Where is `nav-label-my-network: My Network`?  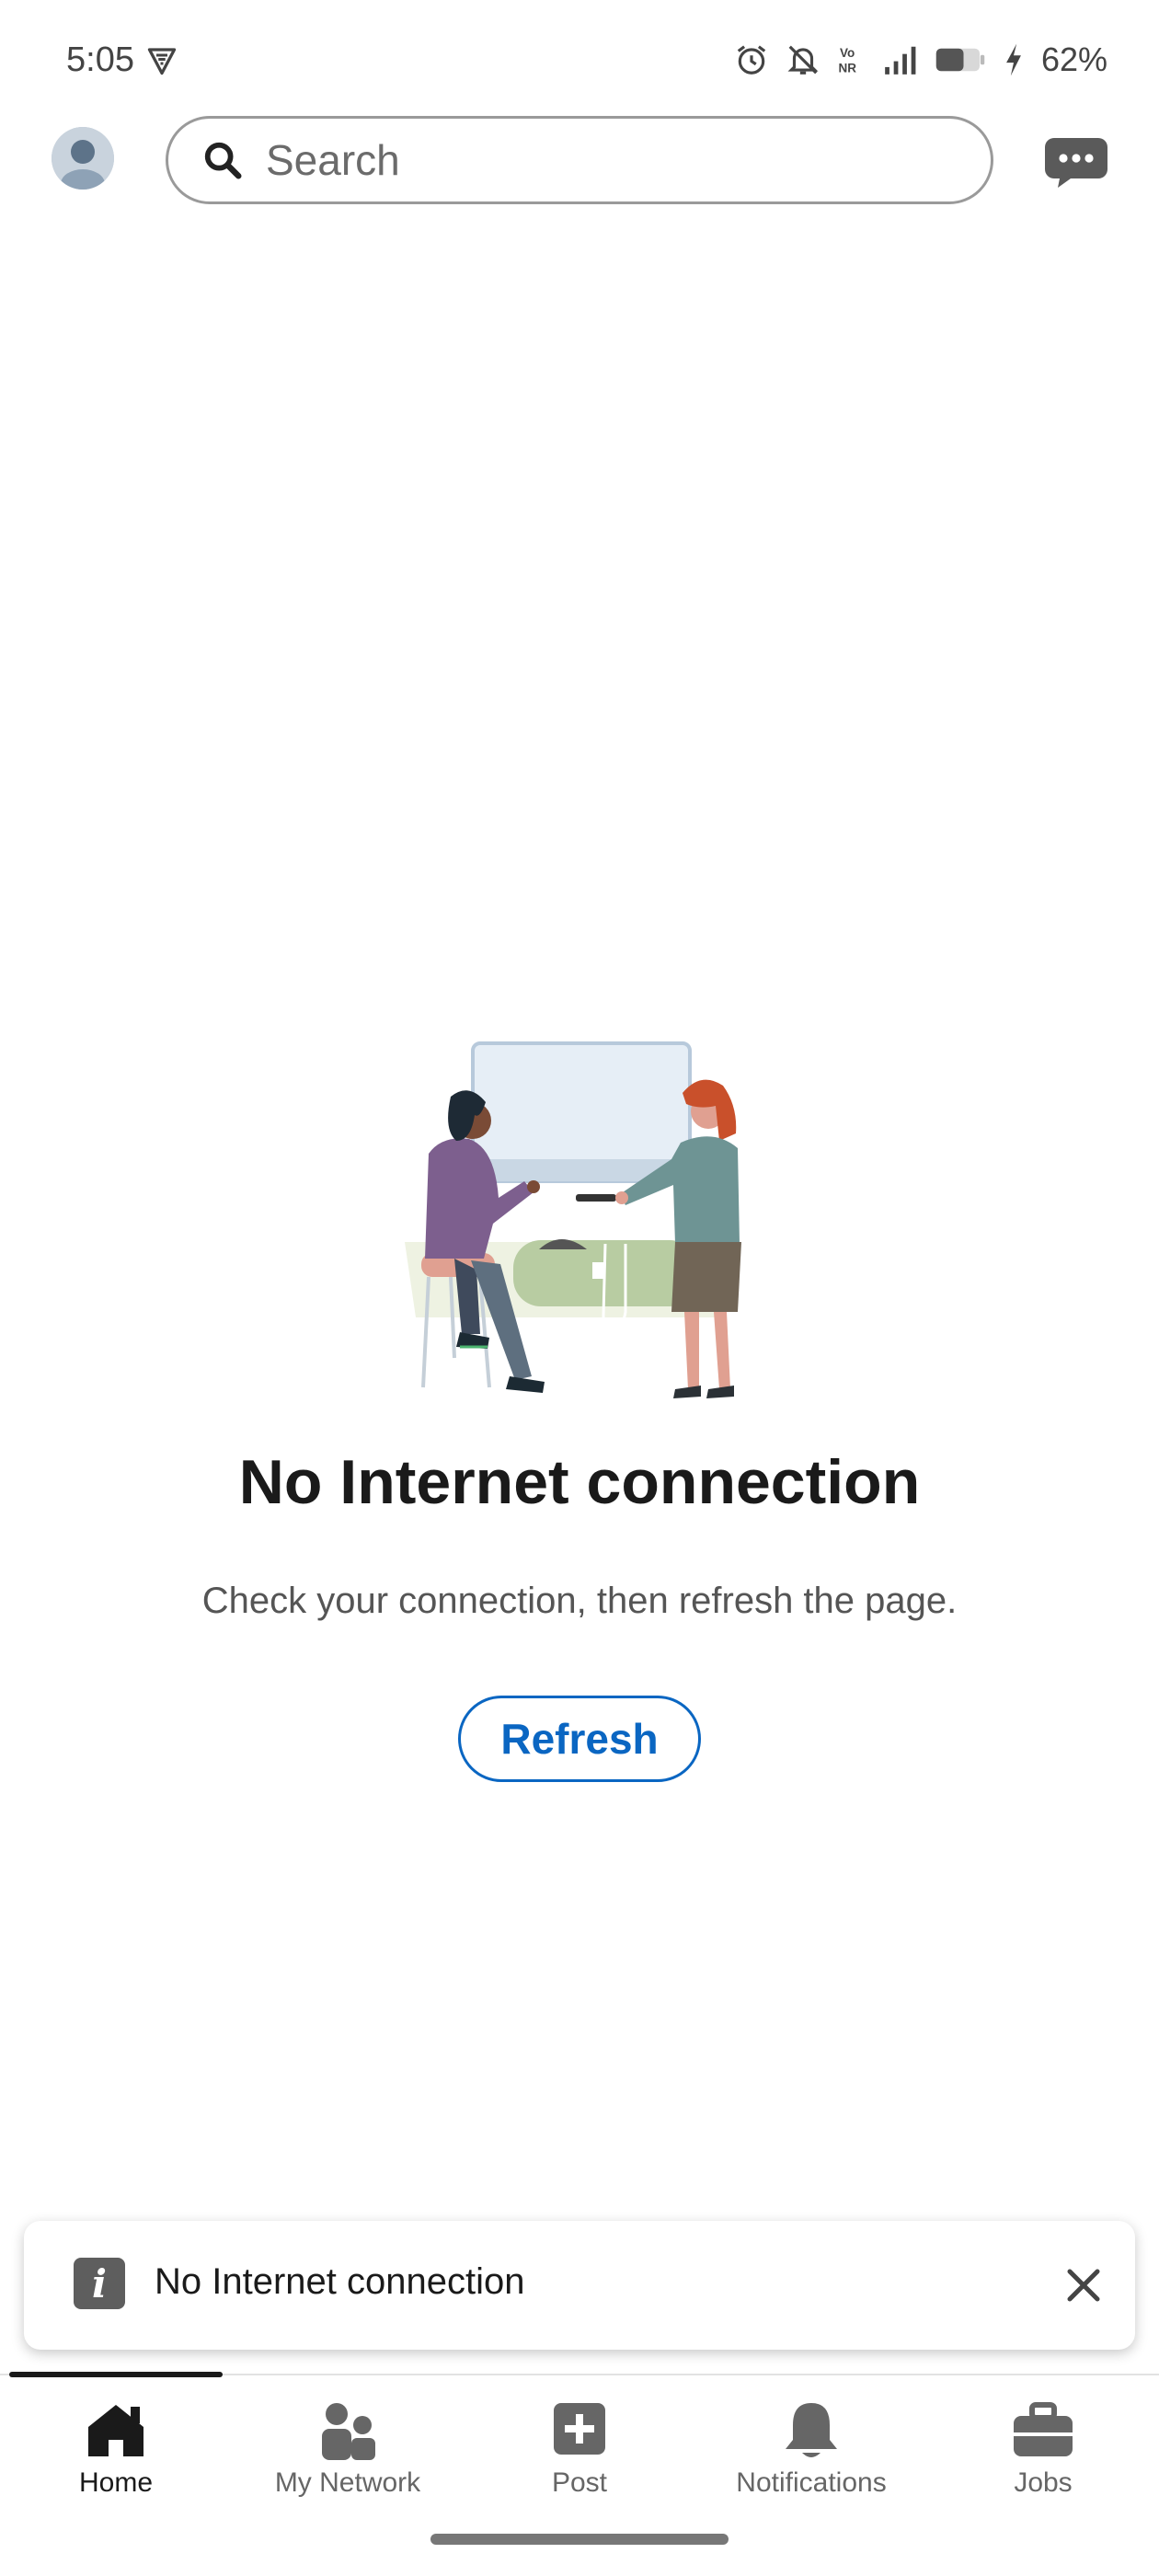
nav-label-my-network: My Network is located at coordinates (347, 2482).